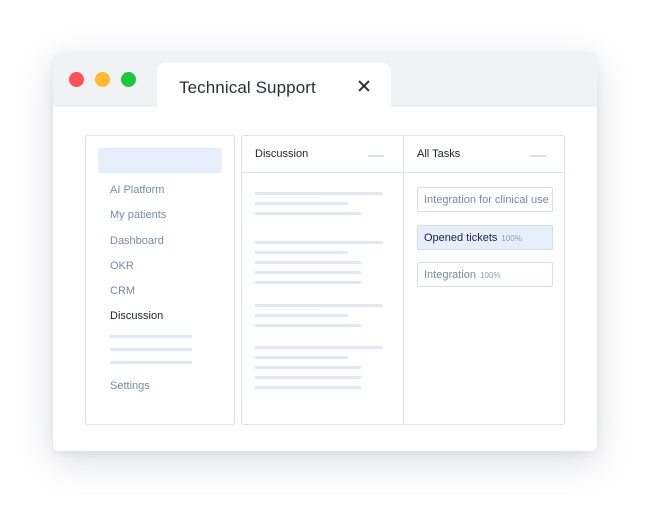  I want to click on header-divider, so click(403, 172).